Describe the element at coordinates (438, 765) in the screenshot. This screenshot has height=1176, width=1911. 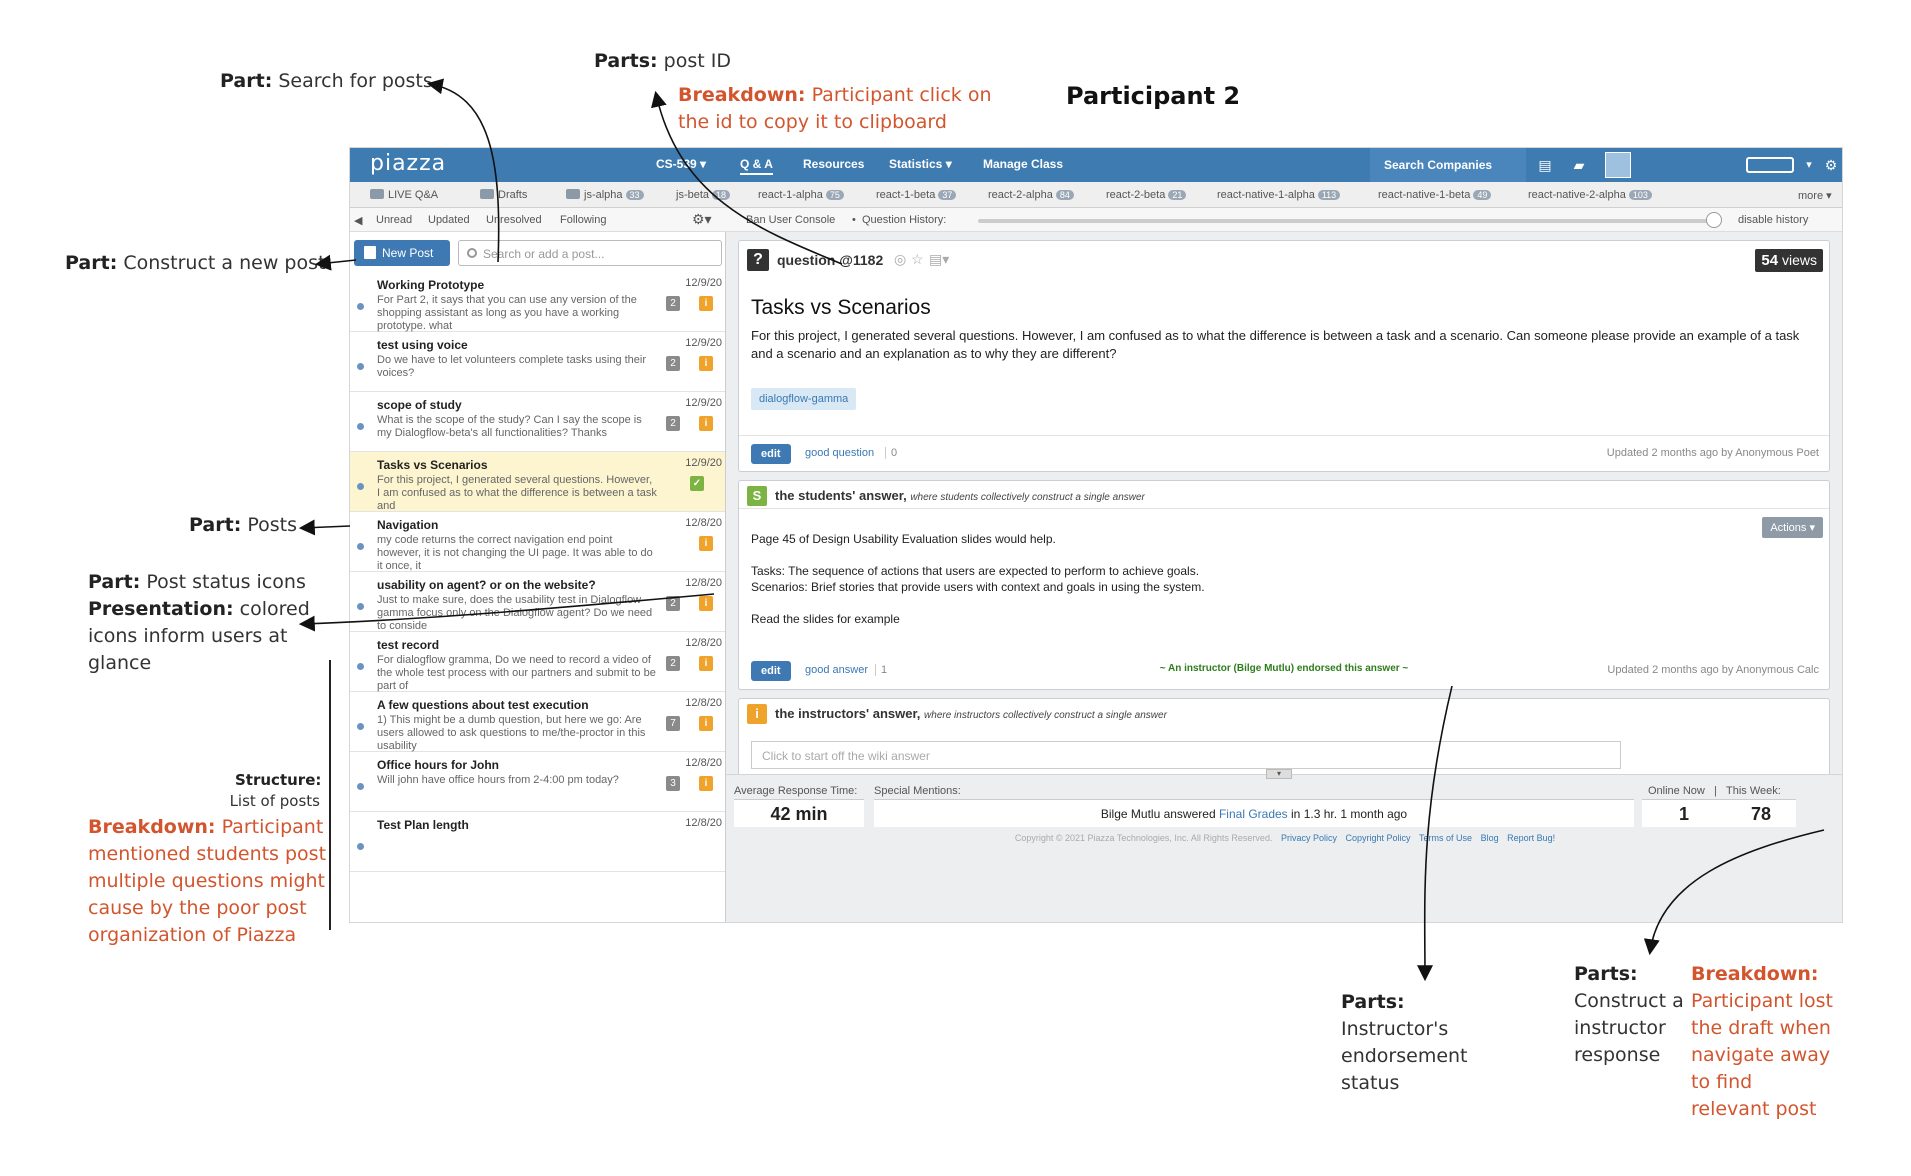
I see `post-title: Office hours for John` at that location.